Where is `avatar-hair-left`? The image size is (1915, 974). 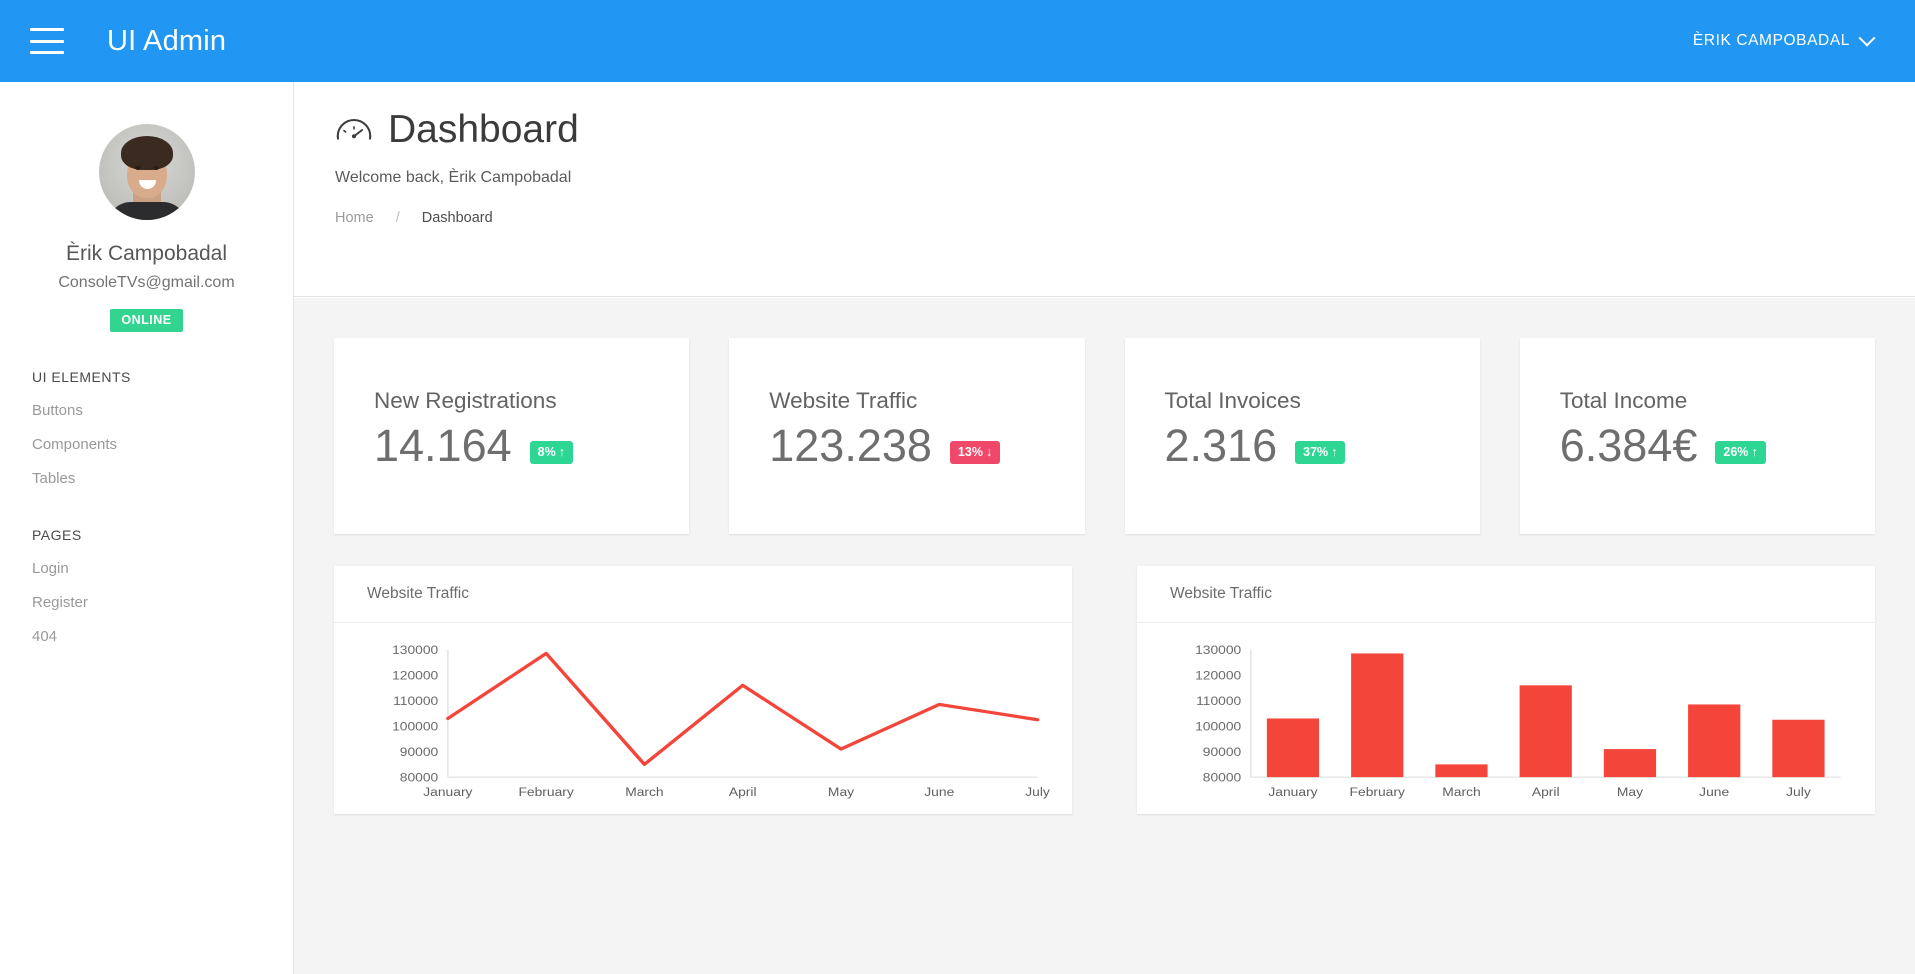 avatar-hair-left is located at coordinates (132, 155).